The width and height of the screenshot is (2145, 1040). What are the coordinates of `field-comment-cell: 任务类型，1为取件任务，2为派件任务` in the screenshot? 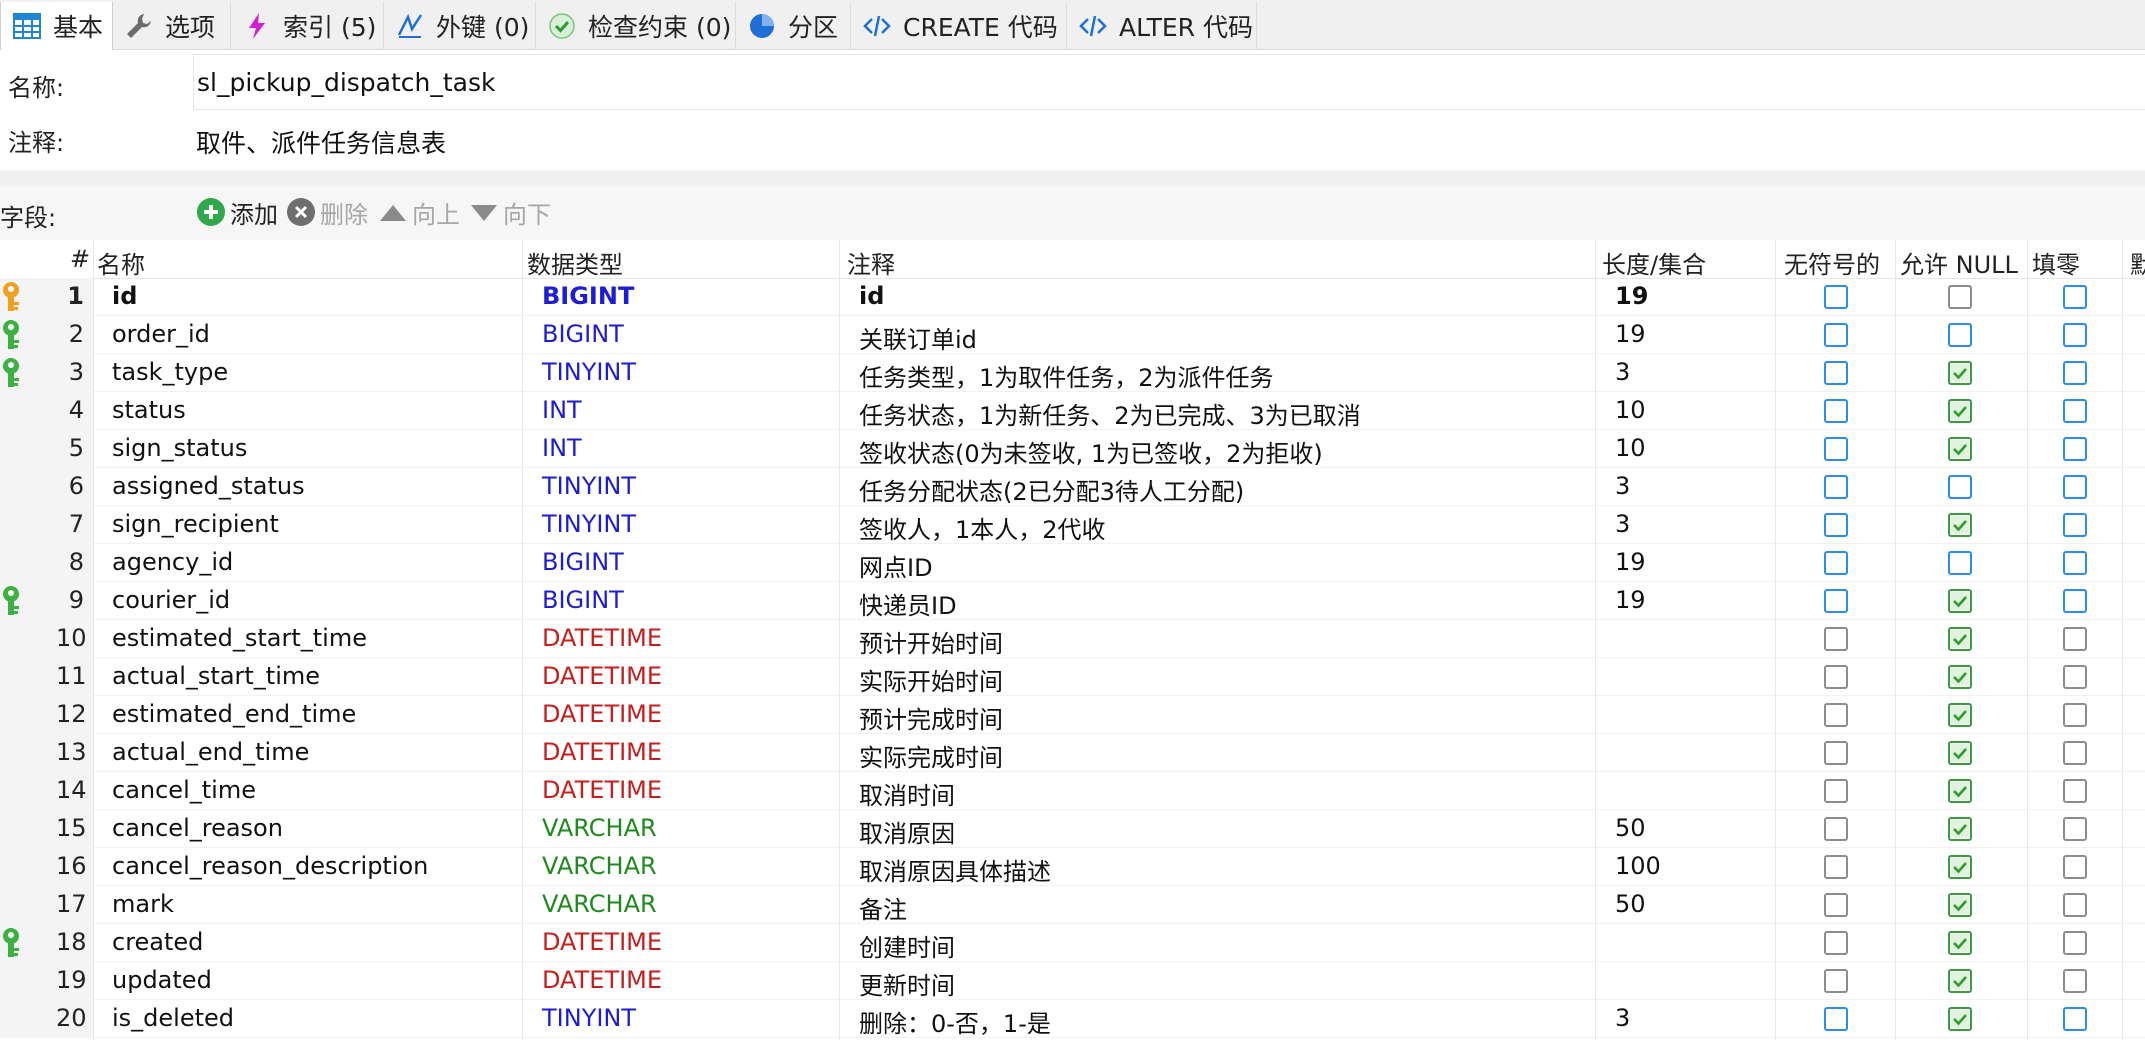 It's located at (1066, 375).